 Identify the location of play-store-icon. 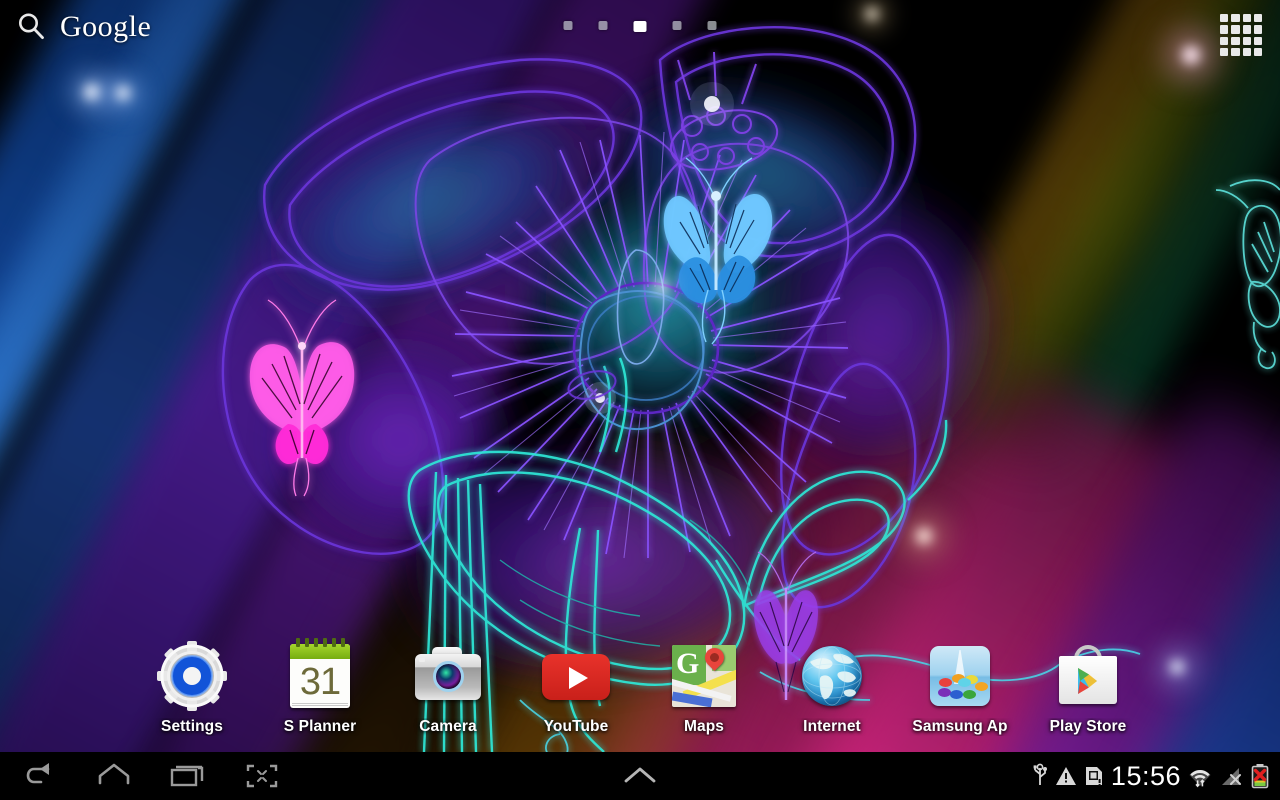
(1088, 676).